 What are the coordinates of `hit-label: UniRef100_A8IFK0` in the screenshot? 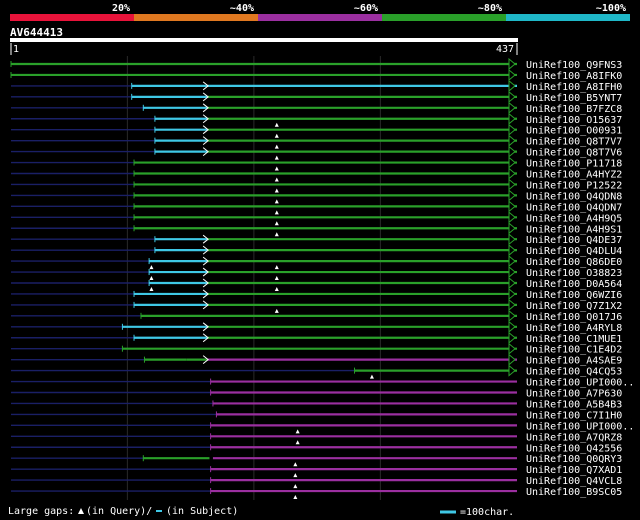 It's located at (574, 76).